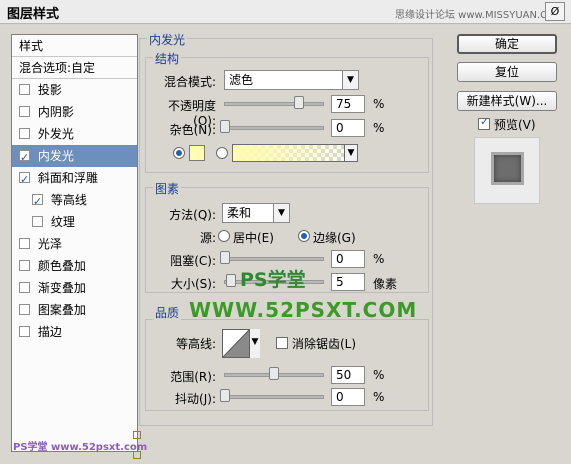  What do you see at coordinates (282, 343) in the screenshot?
I see `anti-alias-checkbox` at bounding box center [282, 343].